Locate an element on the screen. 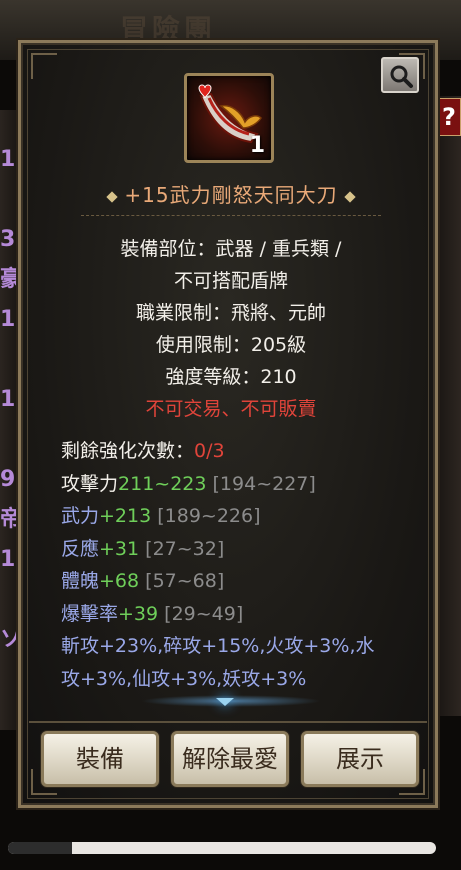 The image size is (461, 870). item-name: +15武力剛怒天同大刀 is located at coordinates (231, 195).